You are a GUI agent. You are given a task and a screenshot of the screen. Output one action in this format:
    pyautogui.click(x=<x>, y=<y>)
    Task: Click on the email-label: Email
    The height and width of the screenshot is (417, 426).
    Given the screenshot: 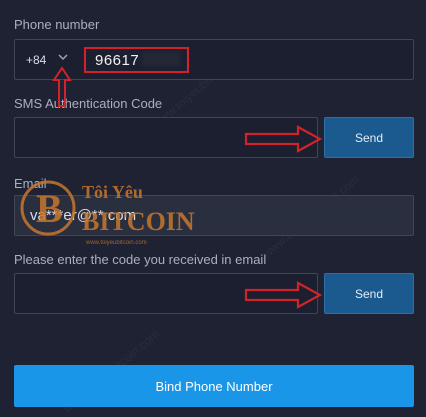 What is the action you would take?
    pyautogui.click(x=30, y=183)
    